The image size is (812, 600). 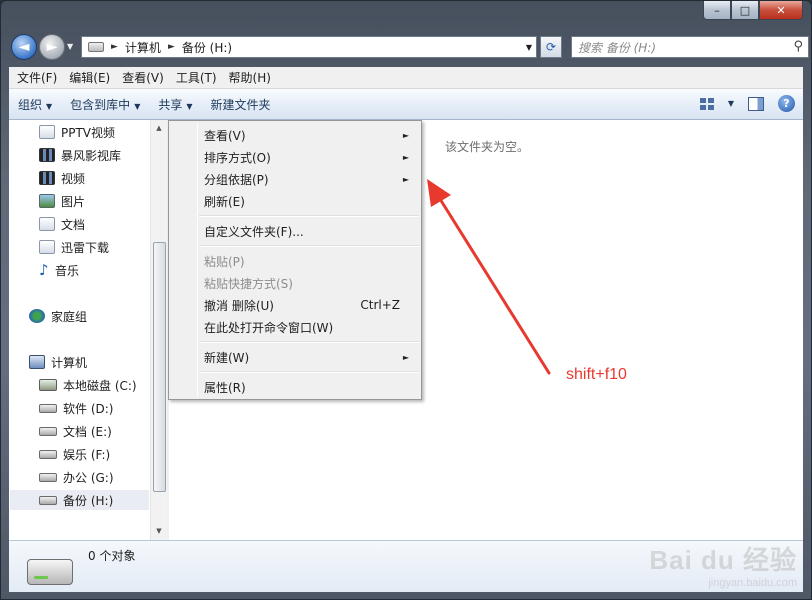 I want to click on nav-item-drive-d: 软件 (D:), so click(x=76, y=408).